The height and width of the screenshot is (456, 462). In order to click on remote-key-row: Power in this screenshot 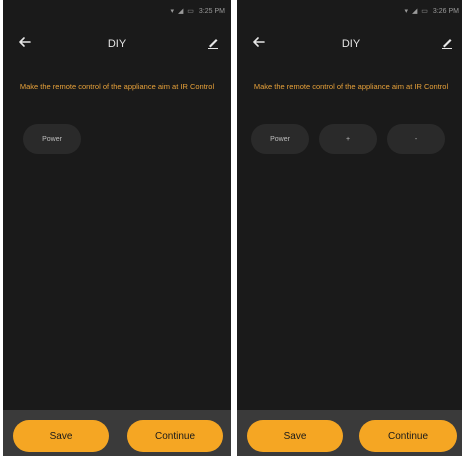, I will do `click(52, 139)`.